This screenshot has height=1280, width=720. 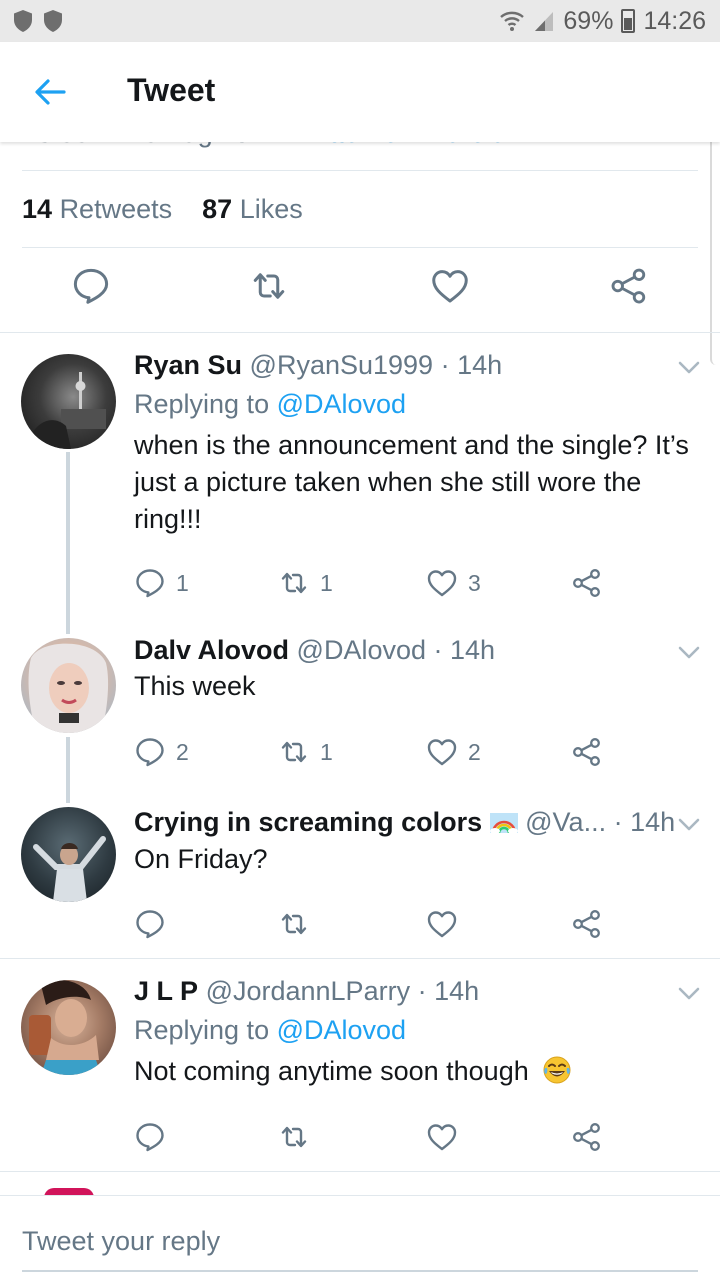 I want to click on rainbow-emoji-icon, so click(x=503, y=823).